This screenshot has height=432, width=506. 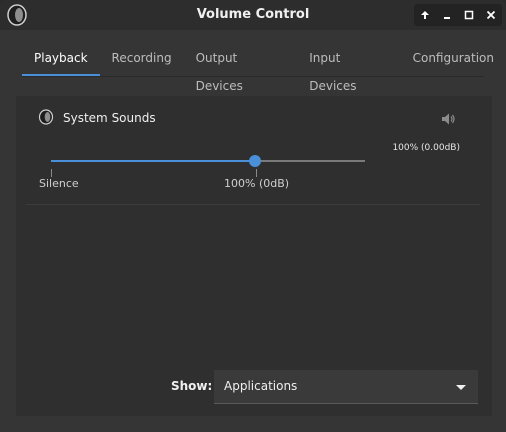 What do you see at coordinates (153, 161) in the screenshot?
I see `slider-fill` at bounding box center [153, 161].